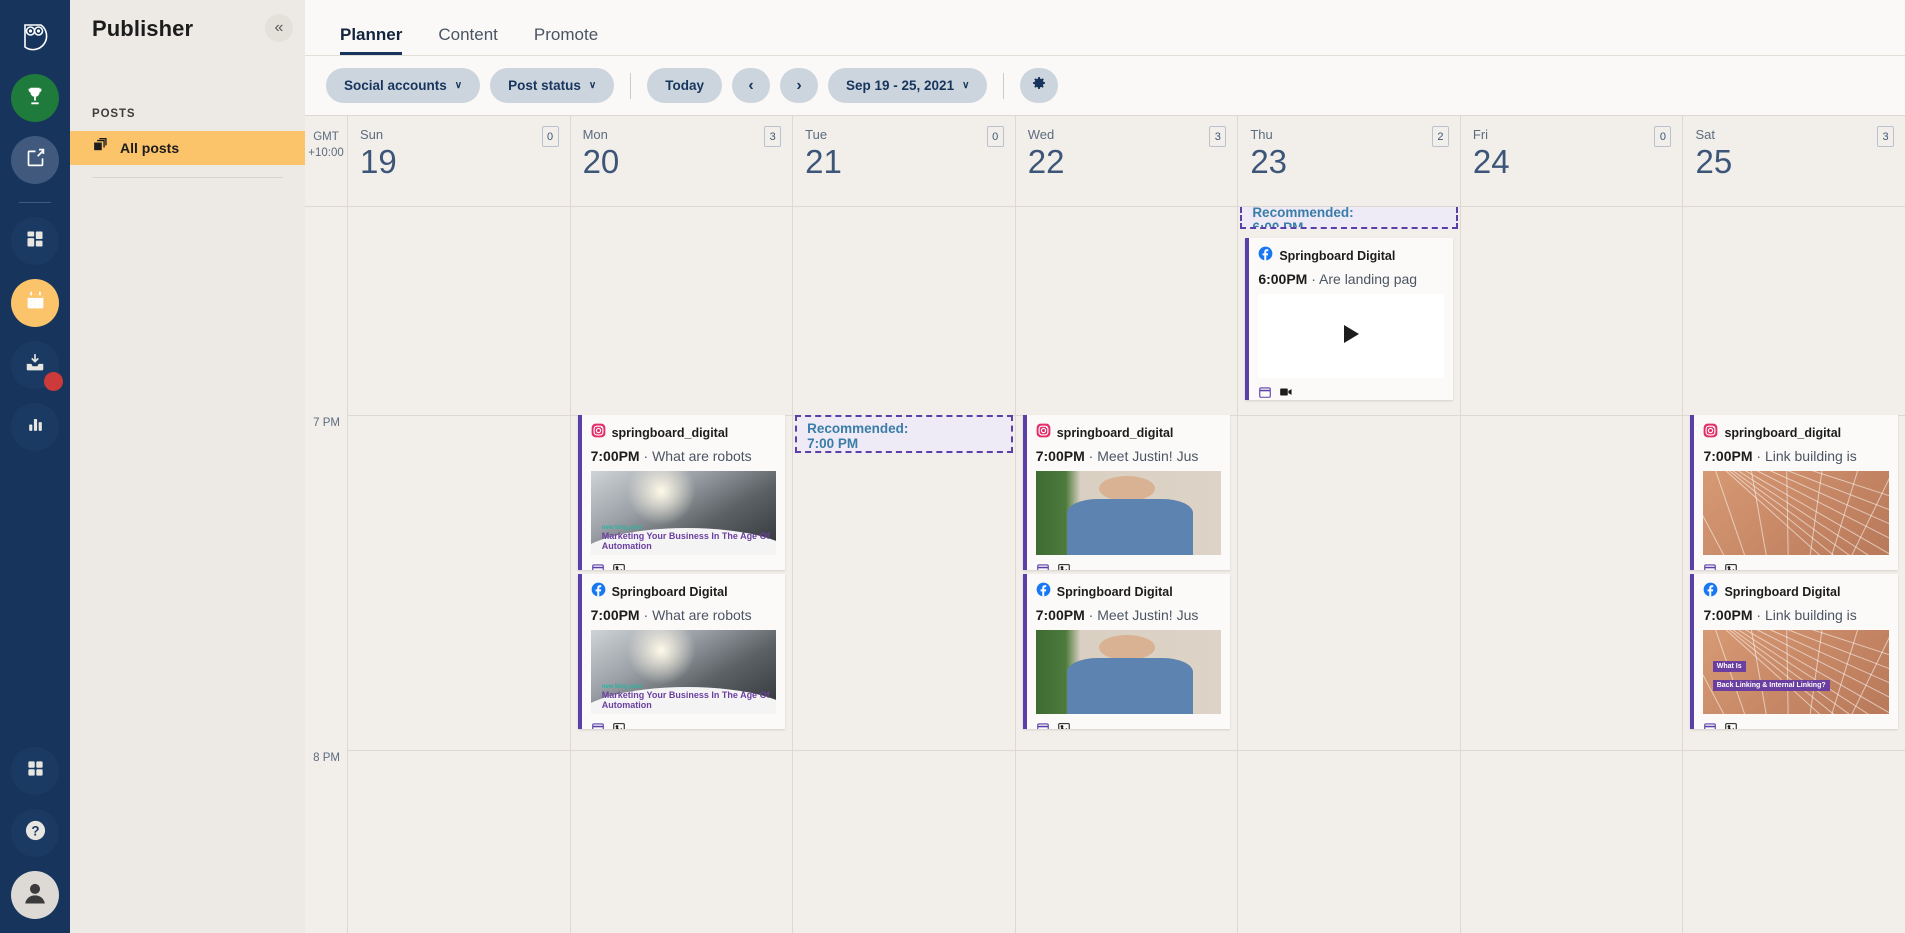  I want to click on day-header-sat: Sat 3 25, so click(1793, 161).